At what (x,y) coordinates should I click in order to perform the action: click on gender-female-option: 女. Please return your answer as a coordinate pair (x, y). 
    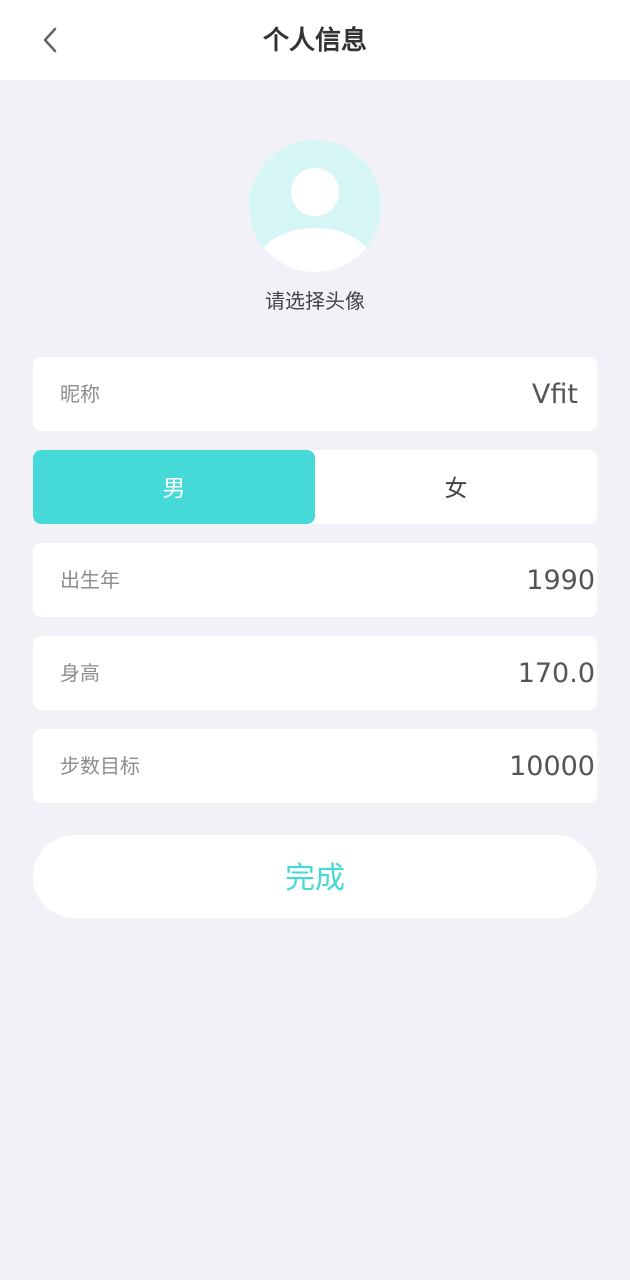
    Looking at the image, I should click on (456, 487).